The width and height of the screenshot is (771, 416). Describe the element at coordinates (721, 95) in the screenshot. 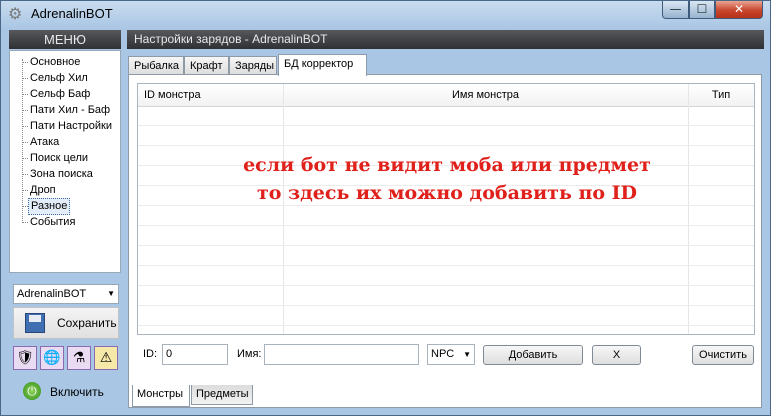

I see `col-type: Тип` at that location.